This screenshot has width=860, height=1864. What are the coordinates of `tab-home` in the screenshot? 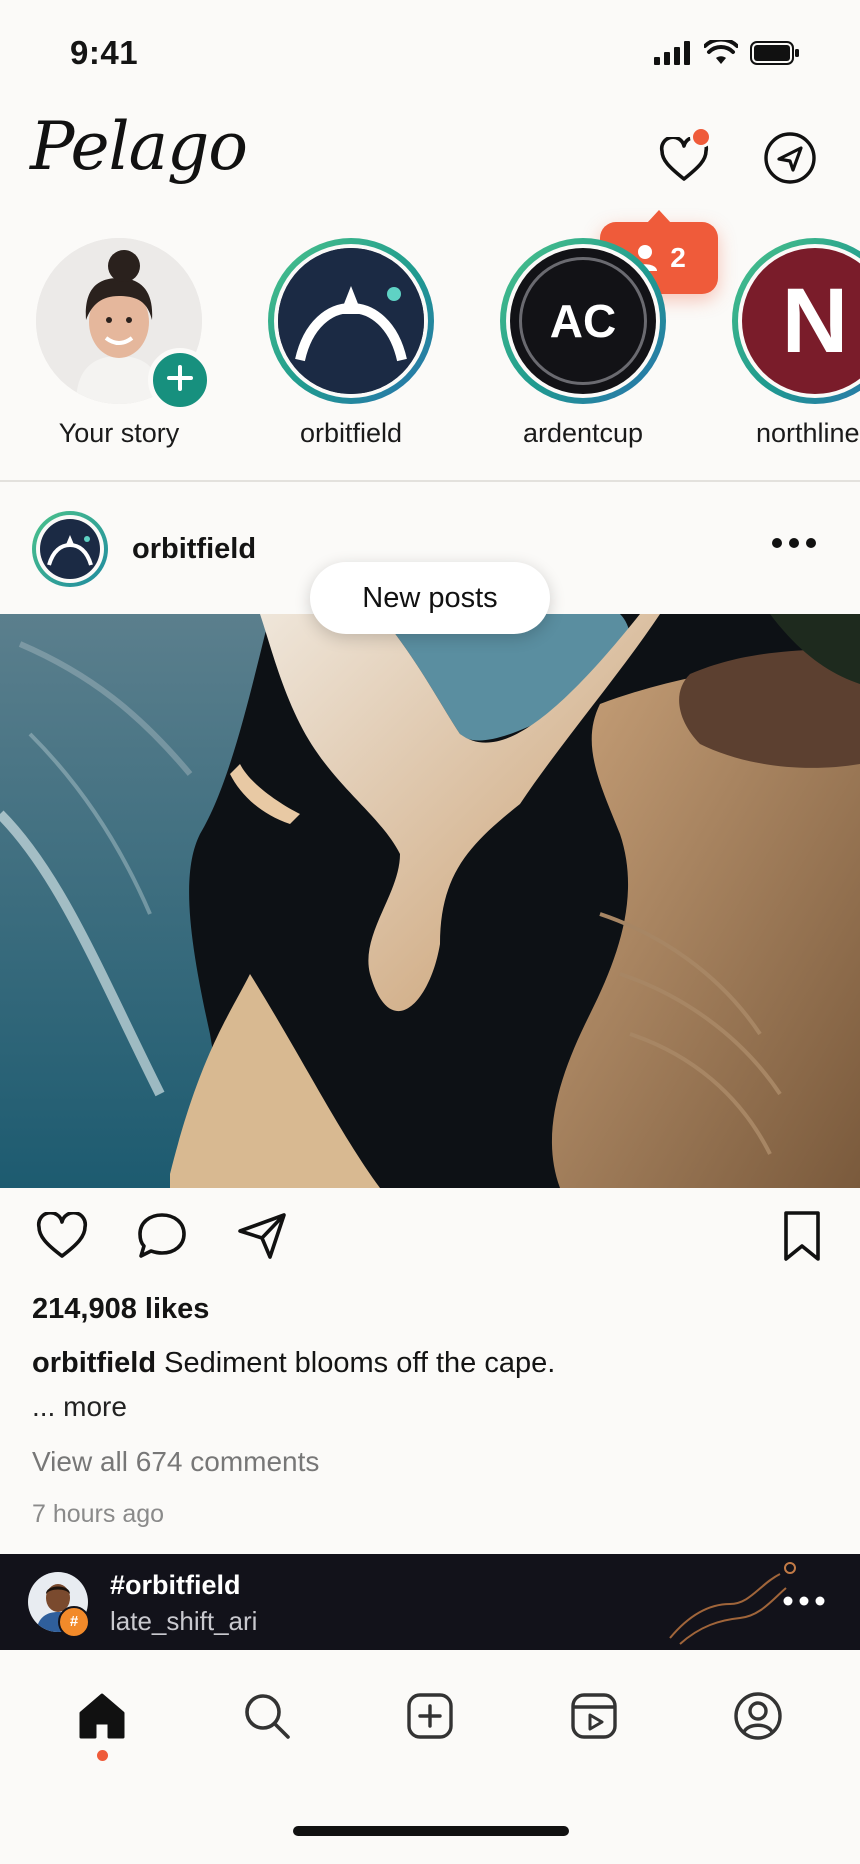 It's located at (102, 1716).